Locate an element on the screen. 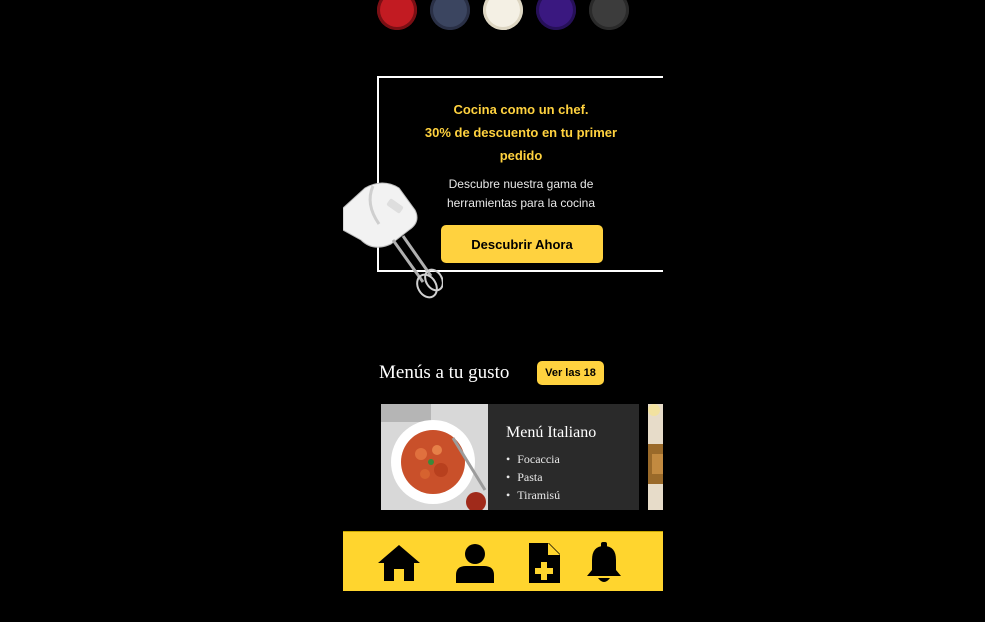 The image size is (985, 622). add-document-icon is located at coordinates (544, 563).